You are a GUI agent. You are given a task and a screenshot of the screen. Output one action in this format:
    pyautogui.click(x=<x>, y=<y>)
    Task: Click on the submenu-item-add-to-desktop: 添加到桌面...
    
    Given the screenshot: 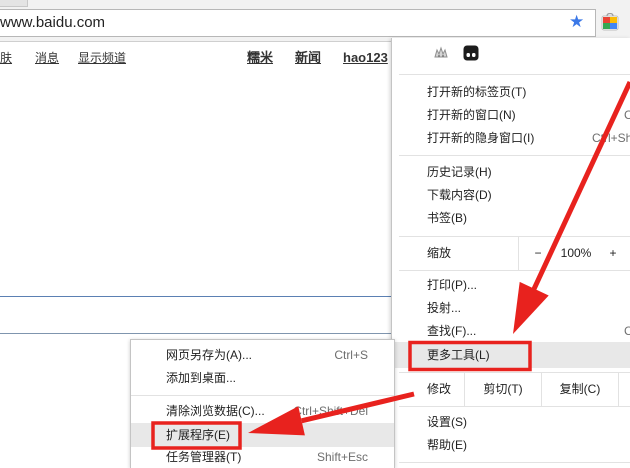 What is the action you would take?
    pyautogui.click(x=262, y=378)
    